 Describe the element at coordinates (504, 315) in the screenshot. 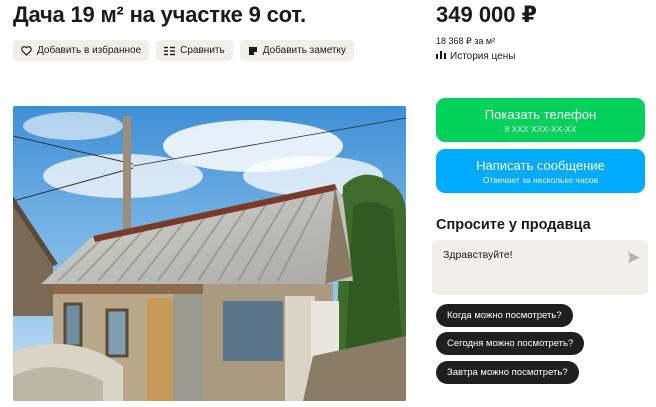

I see `quick-question-chip: Когда можно посмотреть?` at that location.